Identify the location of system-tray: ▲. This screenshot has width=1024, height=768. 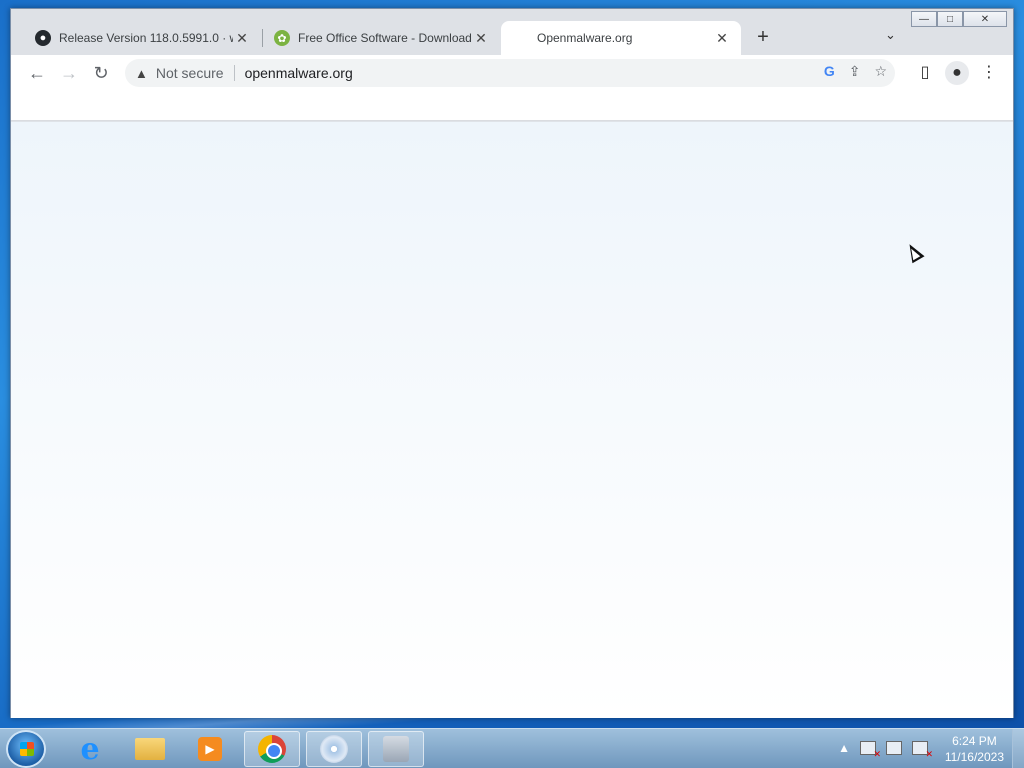
(885, 750).